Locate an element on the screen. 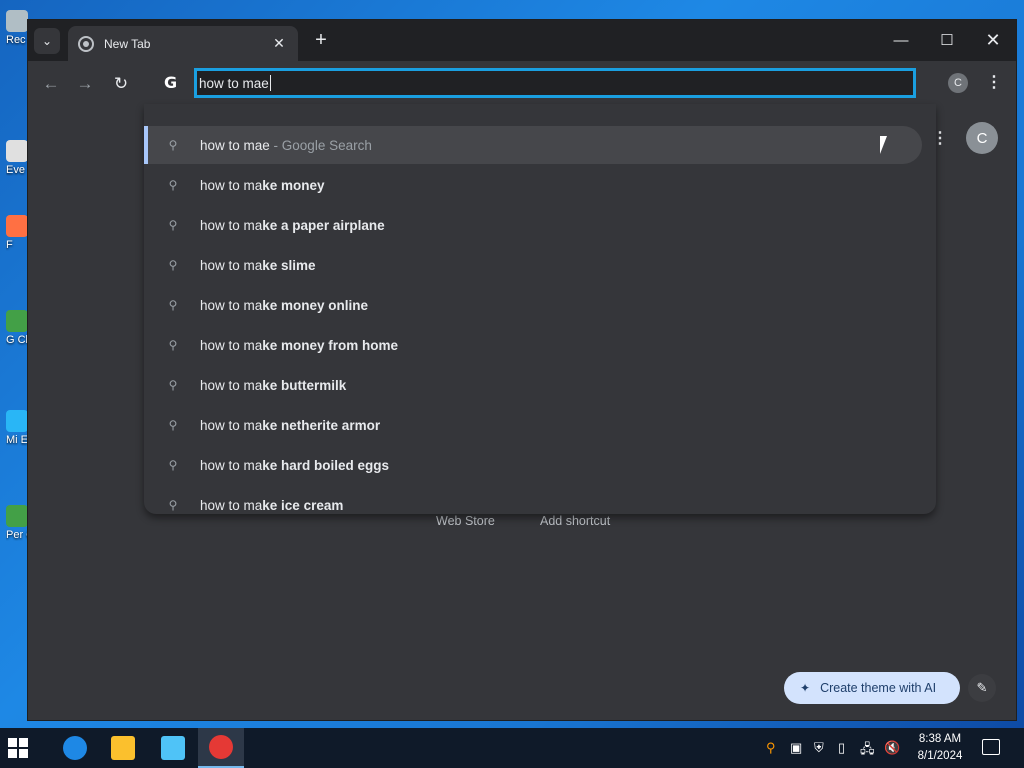 Image resolution: width=1024 pixels, height=768 pixels. minimize-button: — is located at coordinates (901, 40).